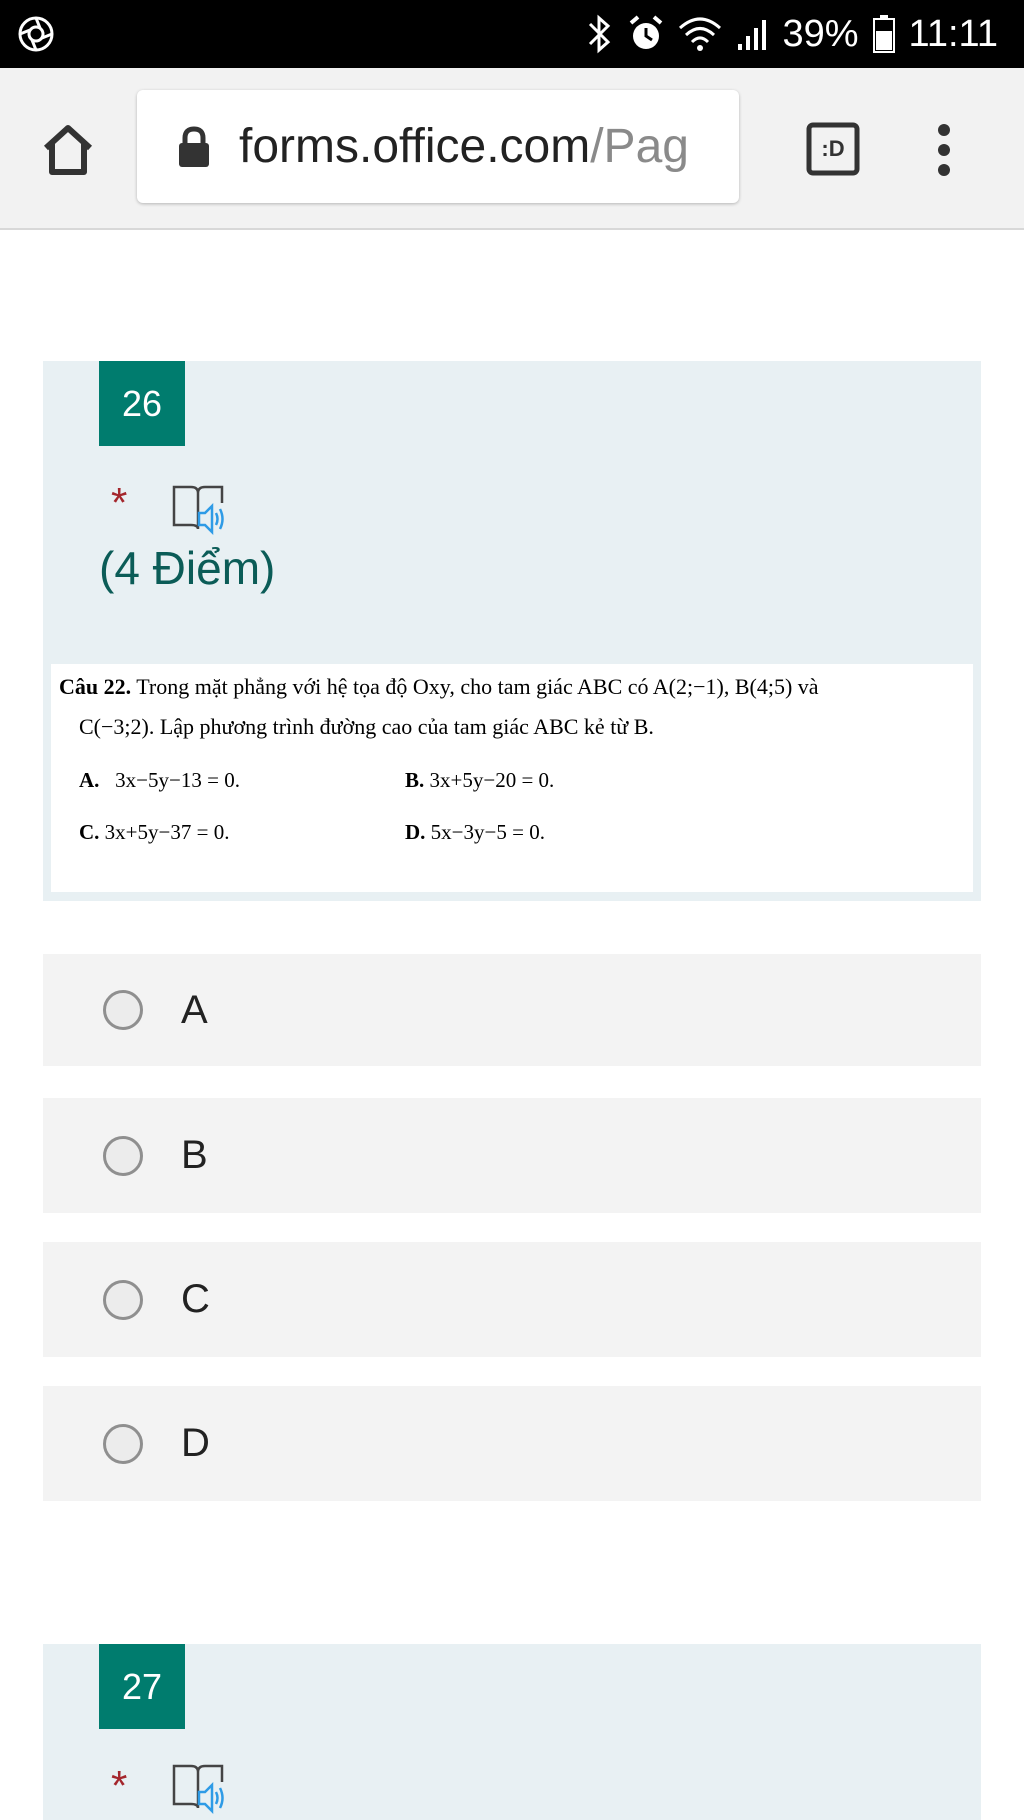  I want to click on question-number: 26, so click(142, 403).